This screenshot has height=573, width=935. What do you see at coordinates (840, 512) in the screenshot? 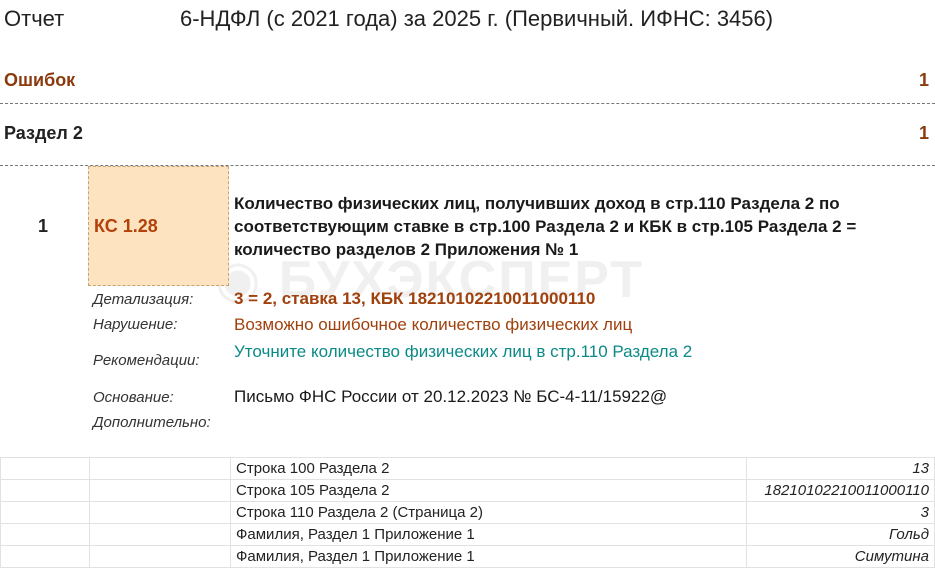
I see `row-value: 3` at bounding box center [840, 512].